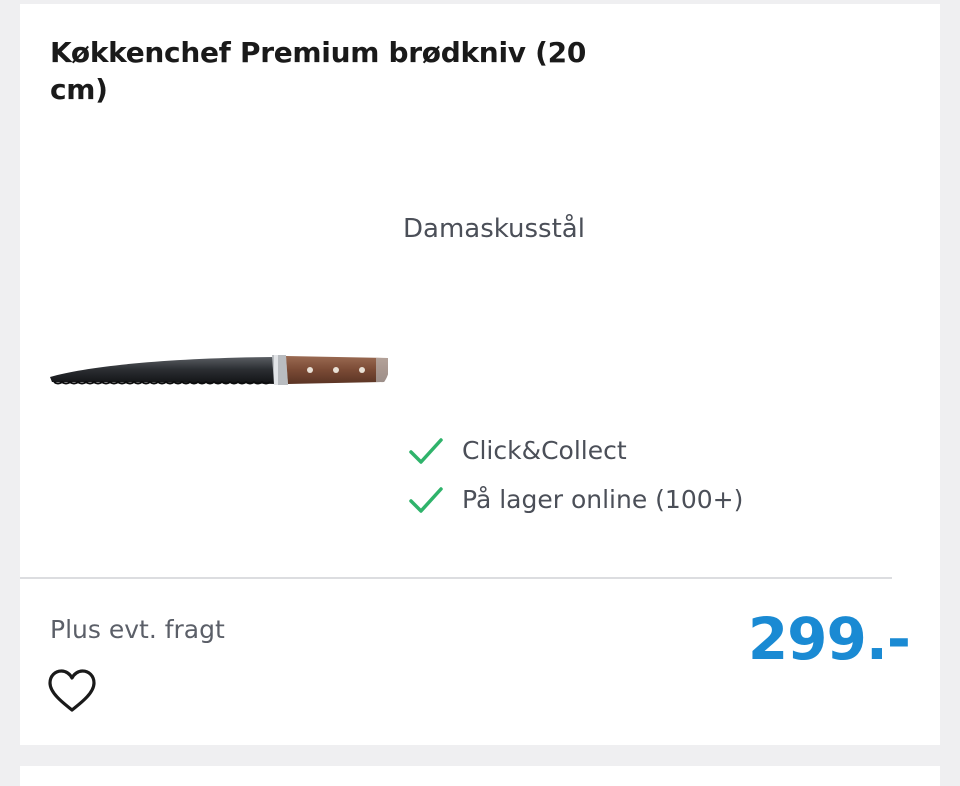 Image resolution: width=960 pixels, height=786 pixels. I want to click on heart-outline-icon, so click(72, 690).